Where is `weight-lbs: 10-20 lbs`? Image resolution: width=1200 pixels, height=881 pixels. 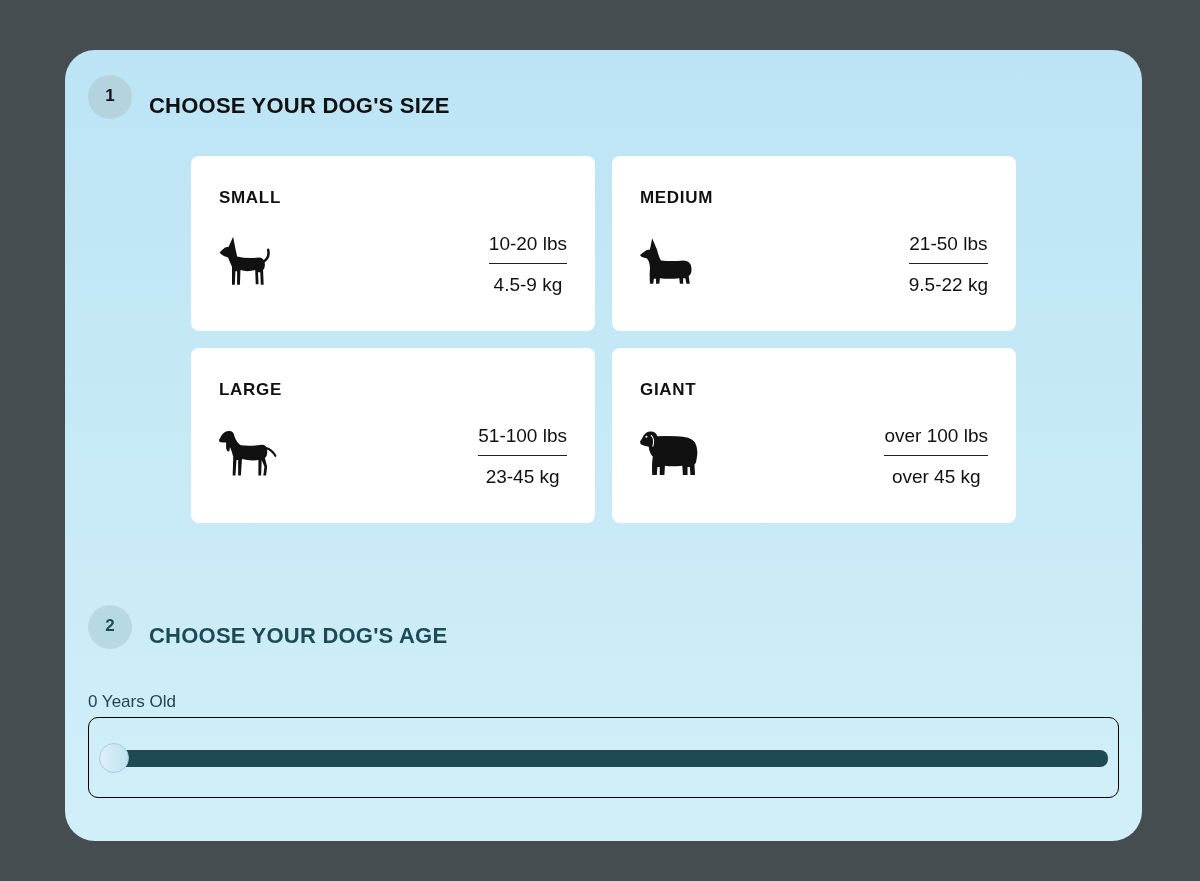
weight-lbs: 10-20 lbs is located at coordinates (527, 244).